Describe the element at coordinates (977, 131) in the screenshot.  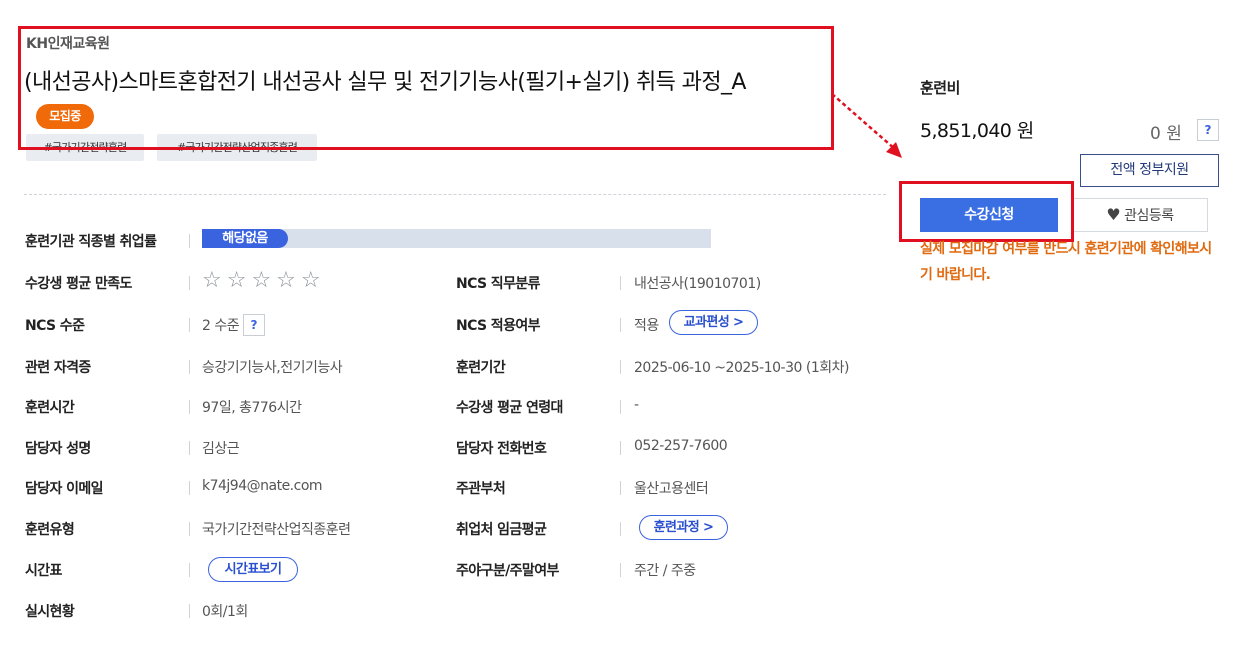
I see `fee-amount: 5,851,040 원` at that location.